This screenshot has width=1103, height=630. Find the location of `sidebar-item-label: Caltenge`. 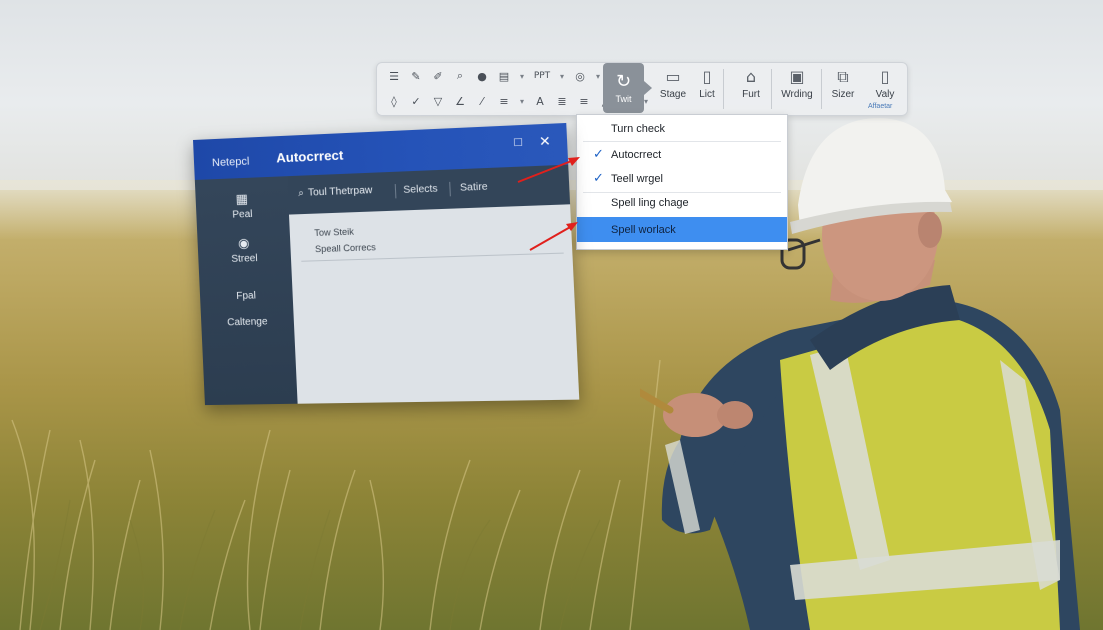

sidebar-item-label: Caltenge is located at coordinates (247, 322).